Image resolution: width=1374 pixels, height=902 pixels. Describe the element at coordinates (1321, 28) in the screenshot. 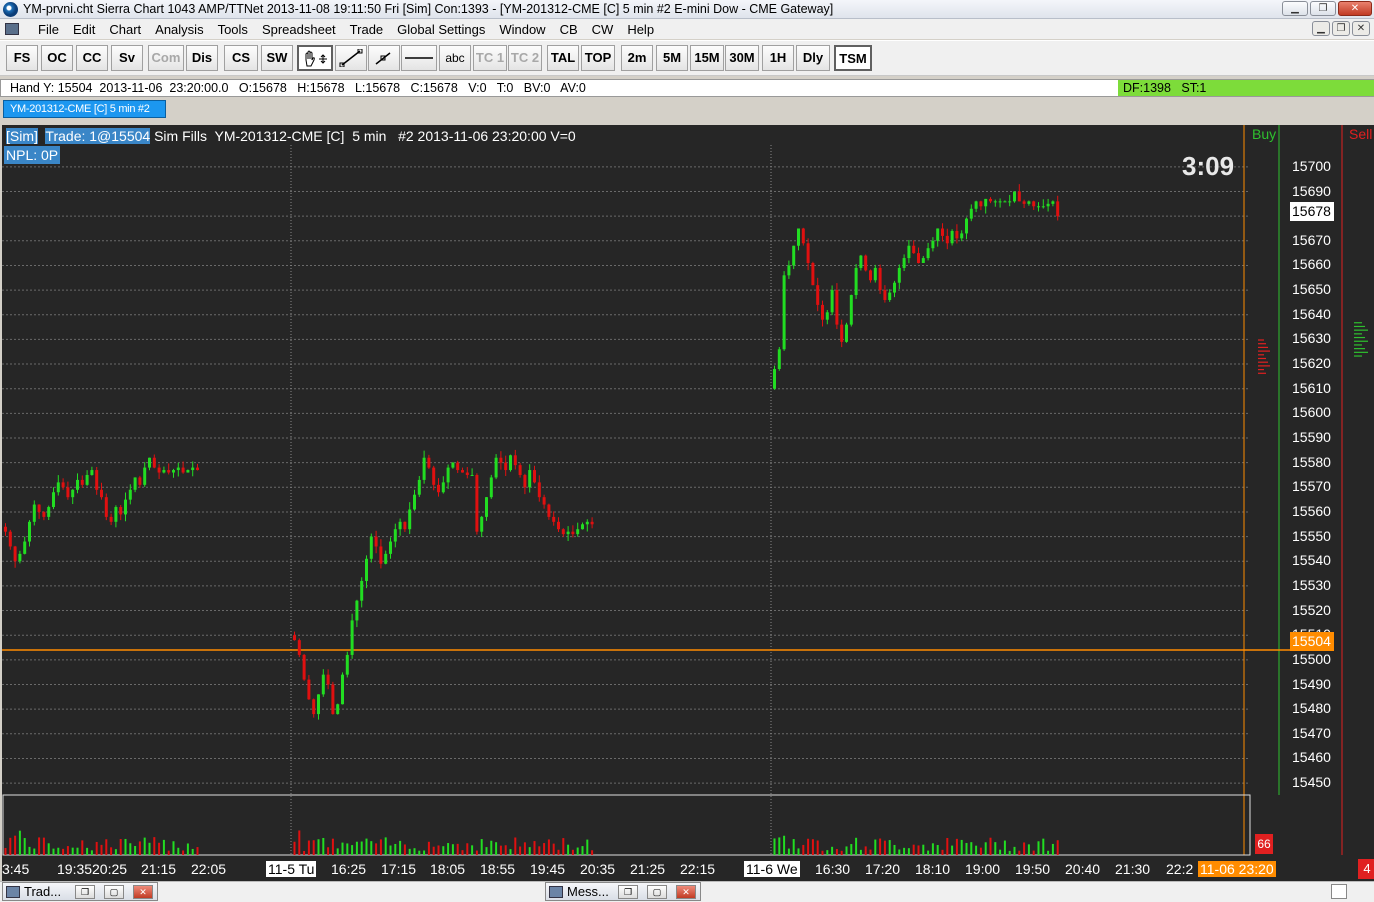

I see `mdi-minimize-button: ▁` at that location.